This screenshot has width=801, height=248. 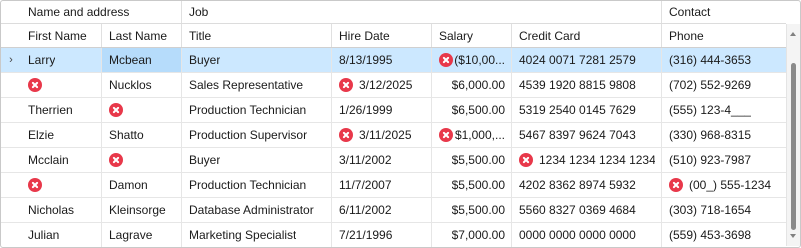 I want to click on column-header-last-name: Last Name, so click(x=141, y=35).